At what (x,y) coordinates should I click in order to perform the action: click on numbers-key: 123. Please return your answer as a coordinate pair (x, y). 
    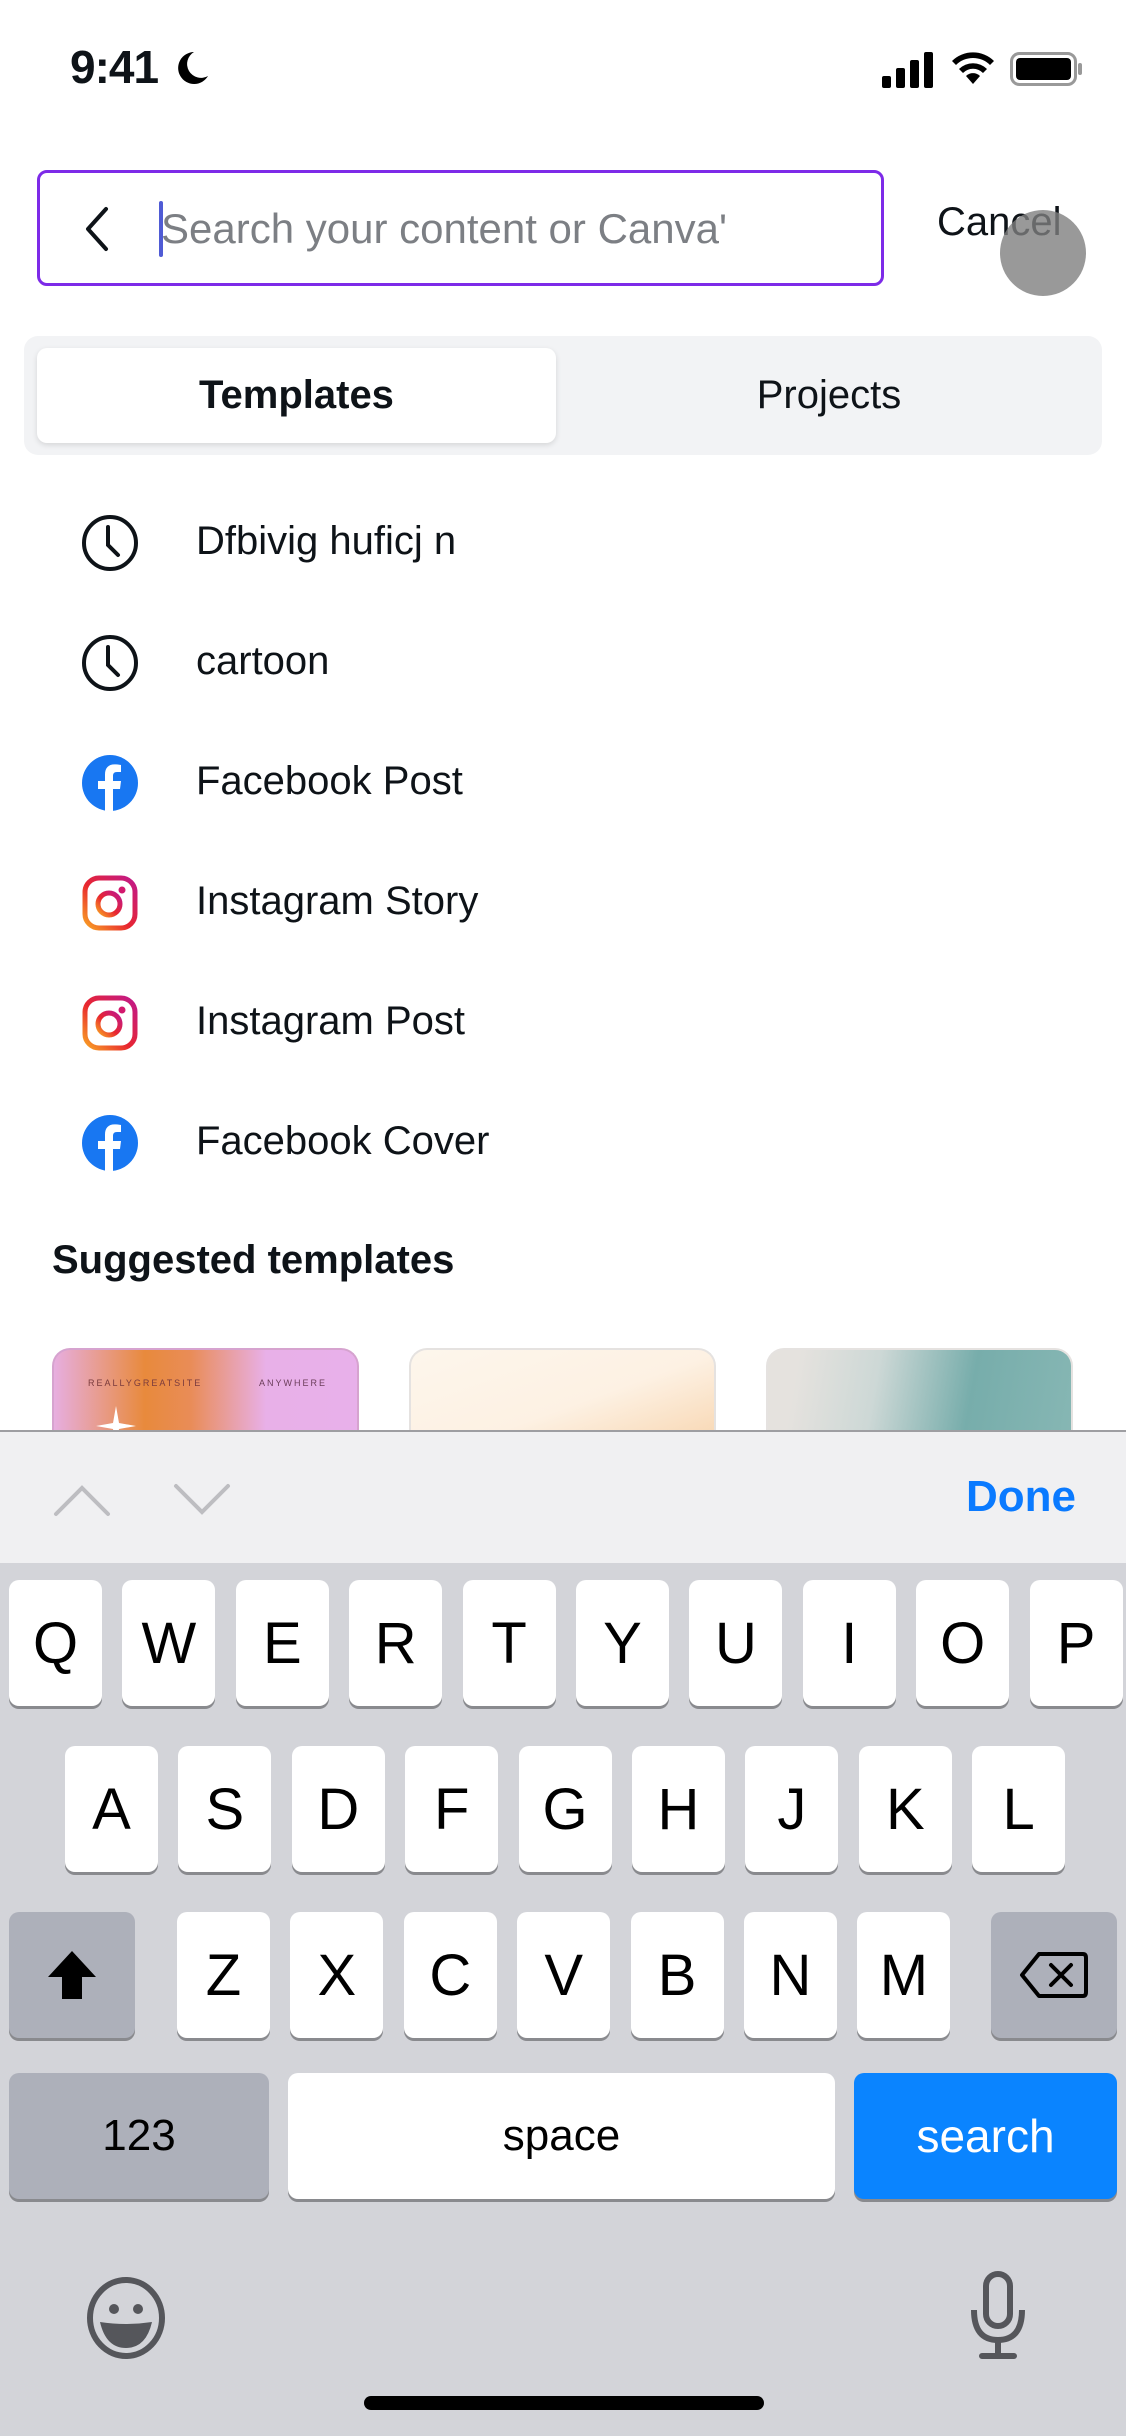
    Looking at the image, I should click on (139, 2136).